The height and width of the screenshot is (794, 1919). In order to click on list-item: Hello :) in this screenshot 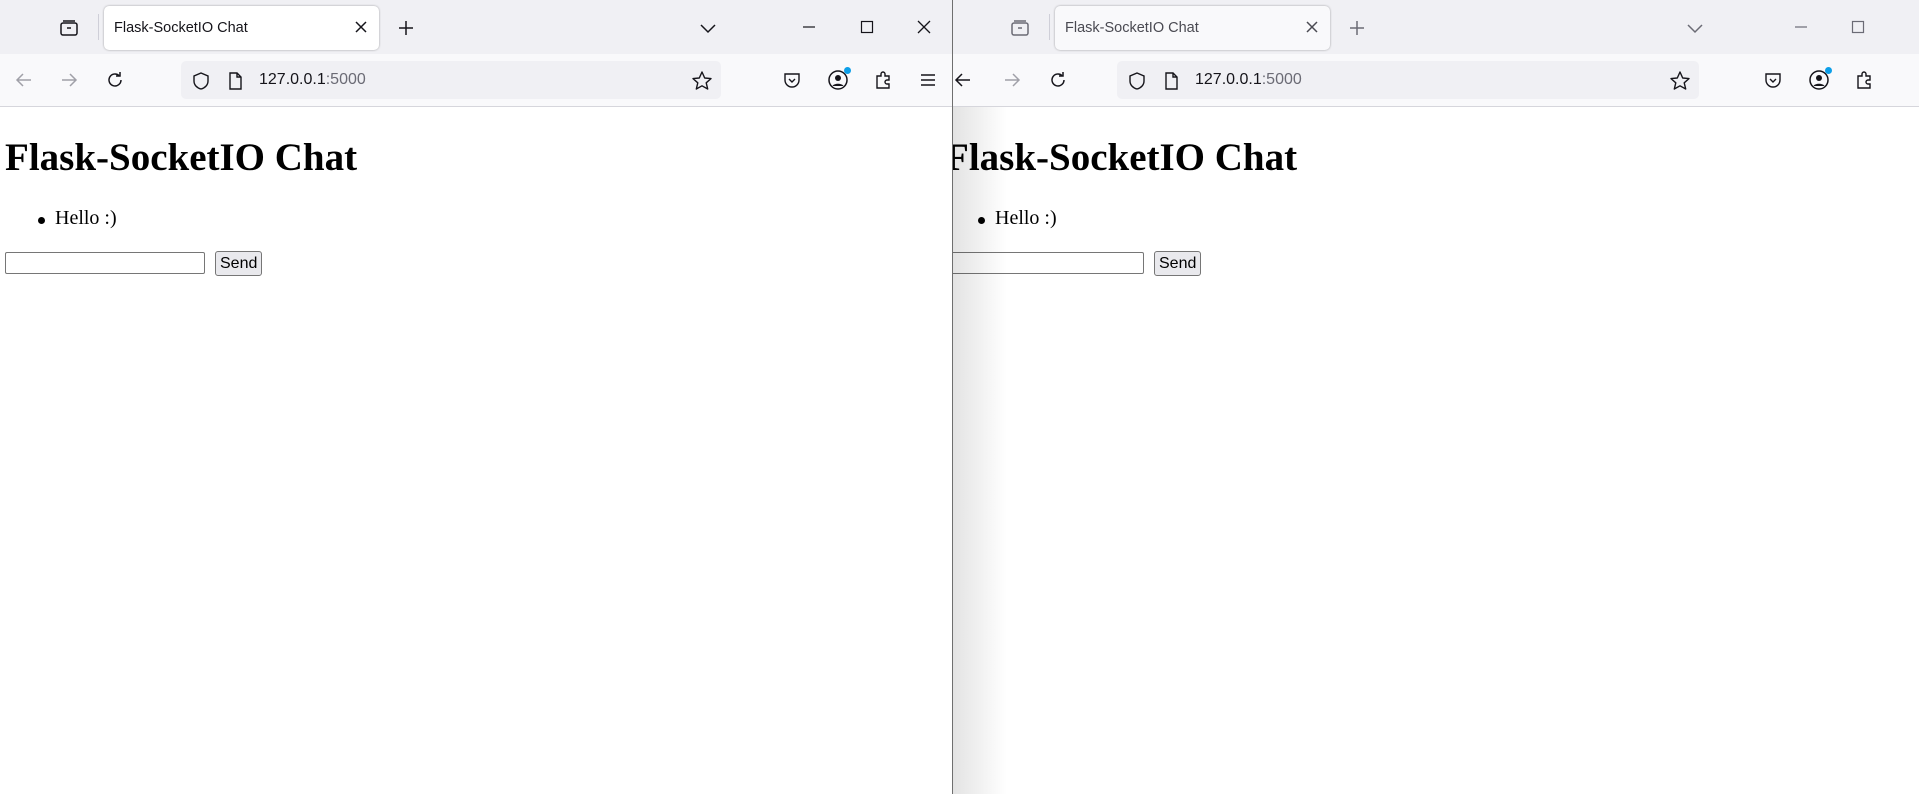, I will do `click(77, 218)`.